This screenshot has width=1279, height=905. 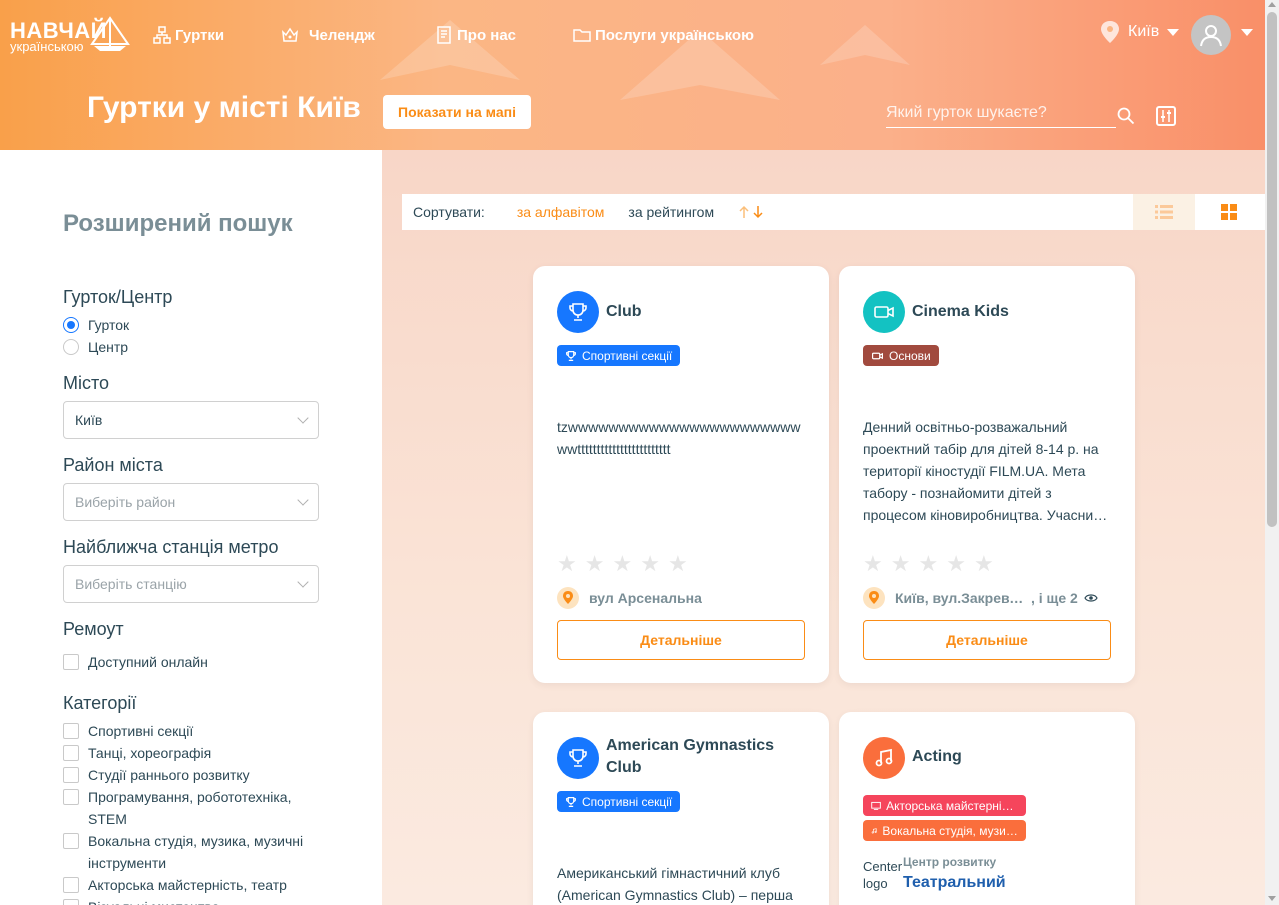 What do you see at coordinates (154, 900) in the screenshot?
I see `category-label: Візуальні мистецтва` at bounding box center [154, 900].